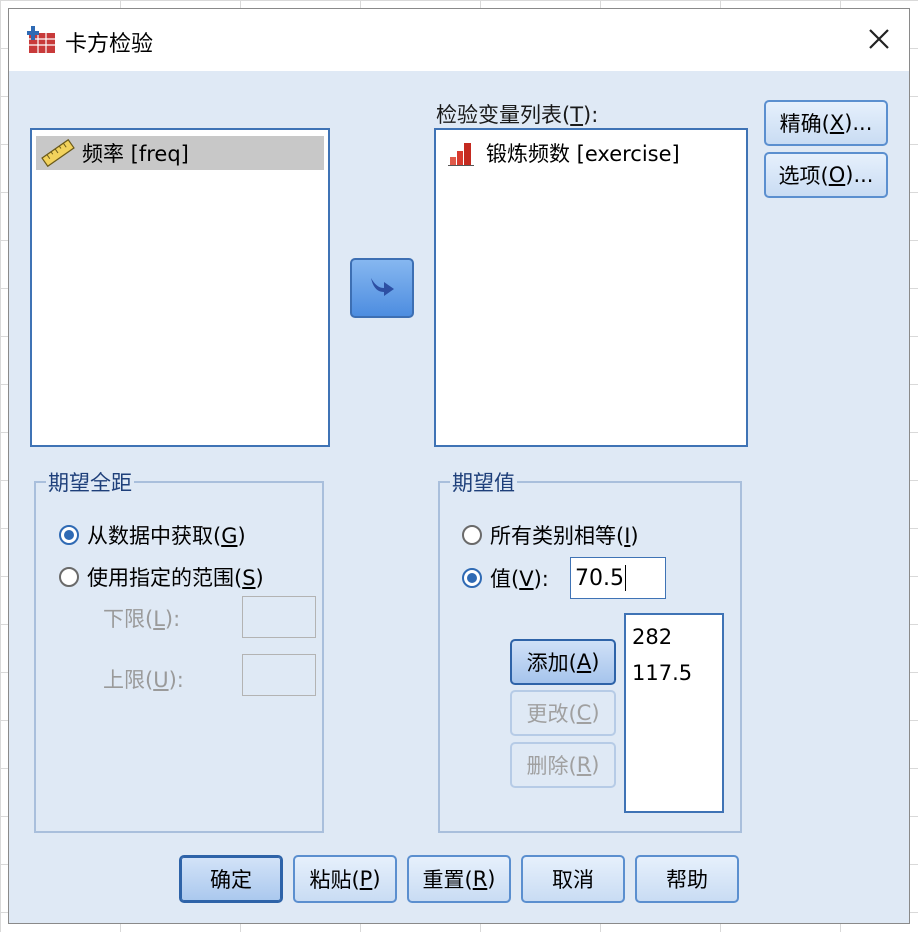 The width and height of the screenshot is (918, 932). I want to click on list-item: 锻炼频数 [exercise], so click(591, 153).